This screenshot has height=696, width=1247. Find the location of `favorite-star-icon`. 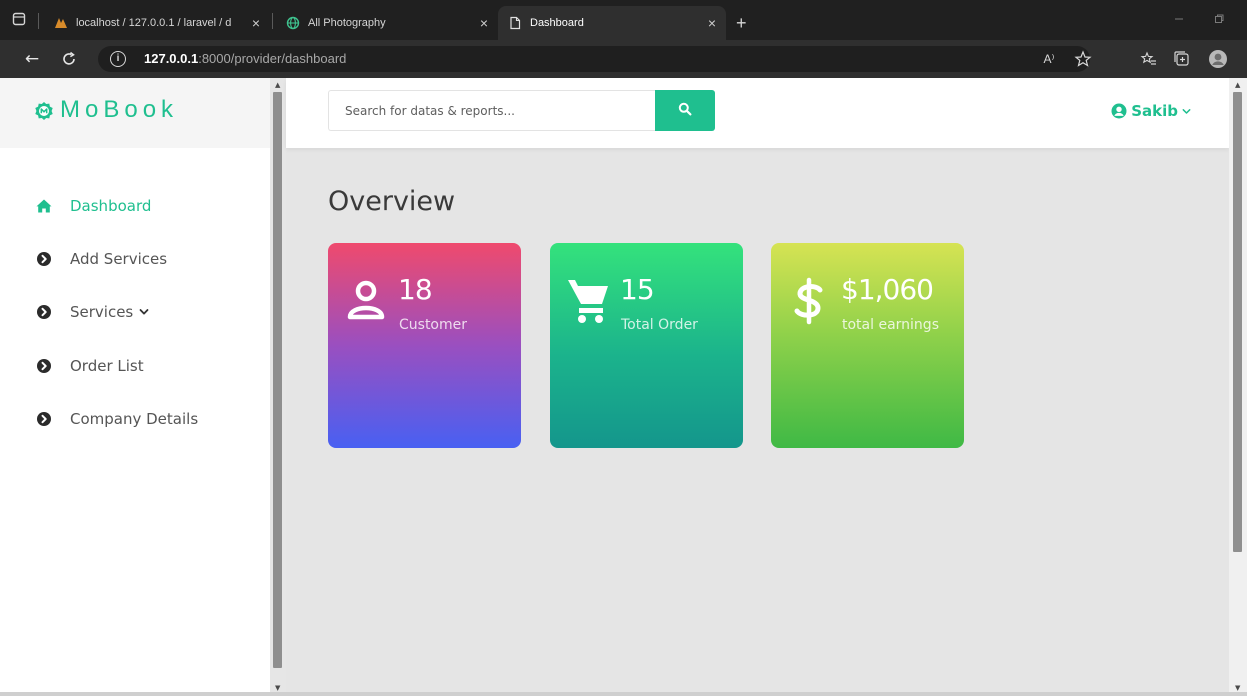

favorite-star-icon is located at coordinates (1083, 59).